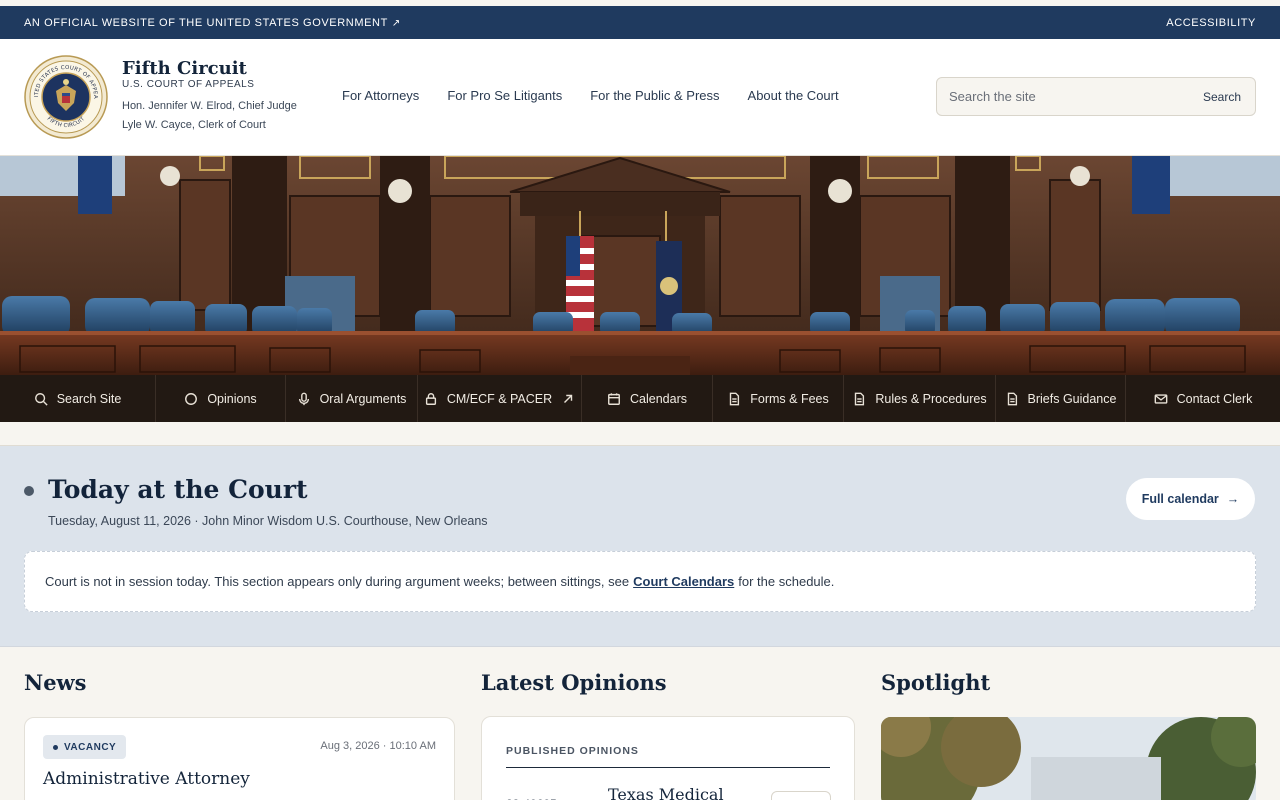 This screenshot has height=800, width=1280. I want to click on quick-nav-opinions: Opinions, so click(221, 398).